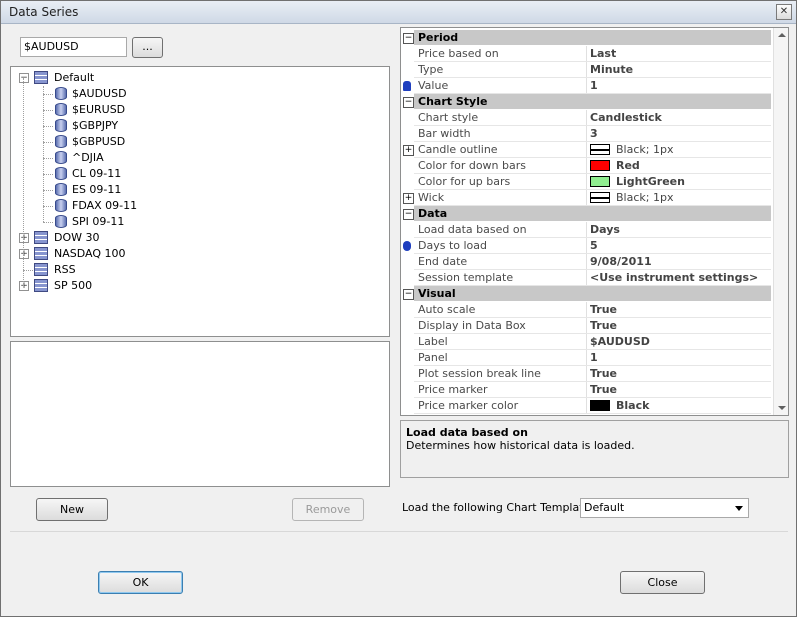  I want to click on property-name: Color for down bars, so click(472, 165).